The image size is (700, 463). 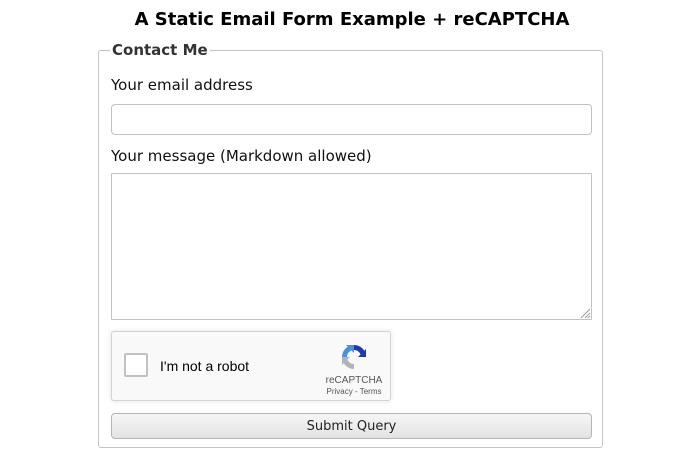 What do you see at coordinates (351, 426) in the screenshot?
I see `submit-button: Submit Query` at bounding box center [351, 426].